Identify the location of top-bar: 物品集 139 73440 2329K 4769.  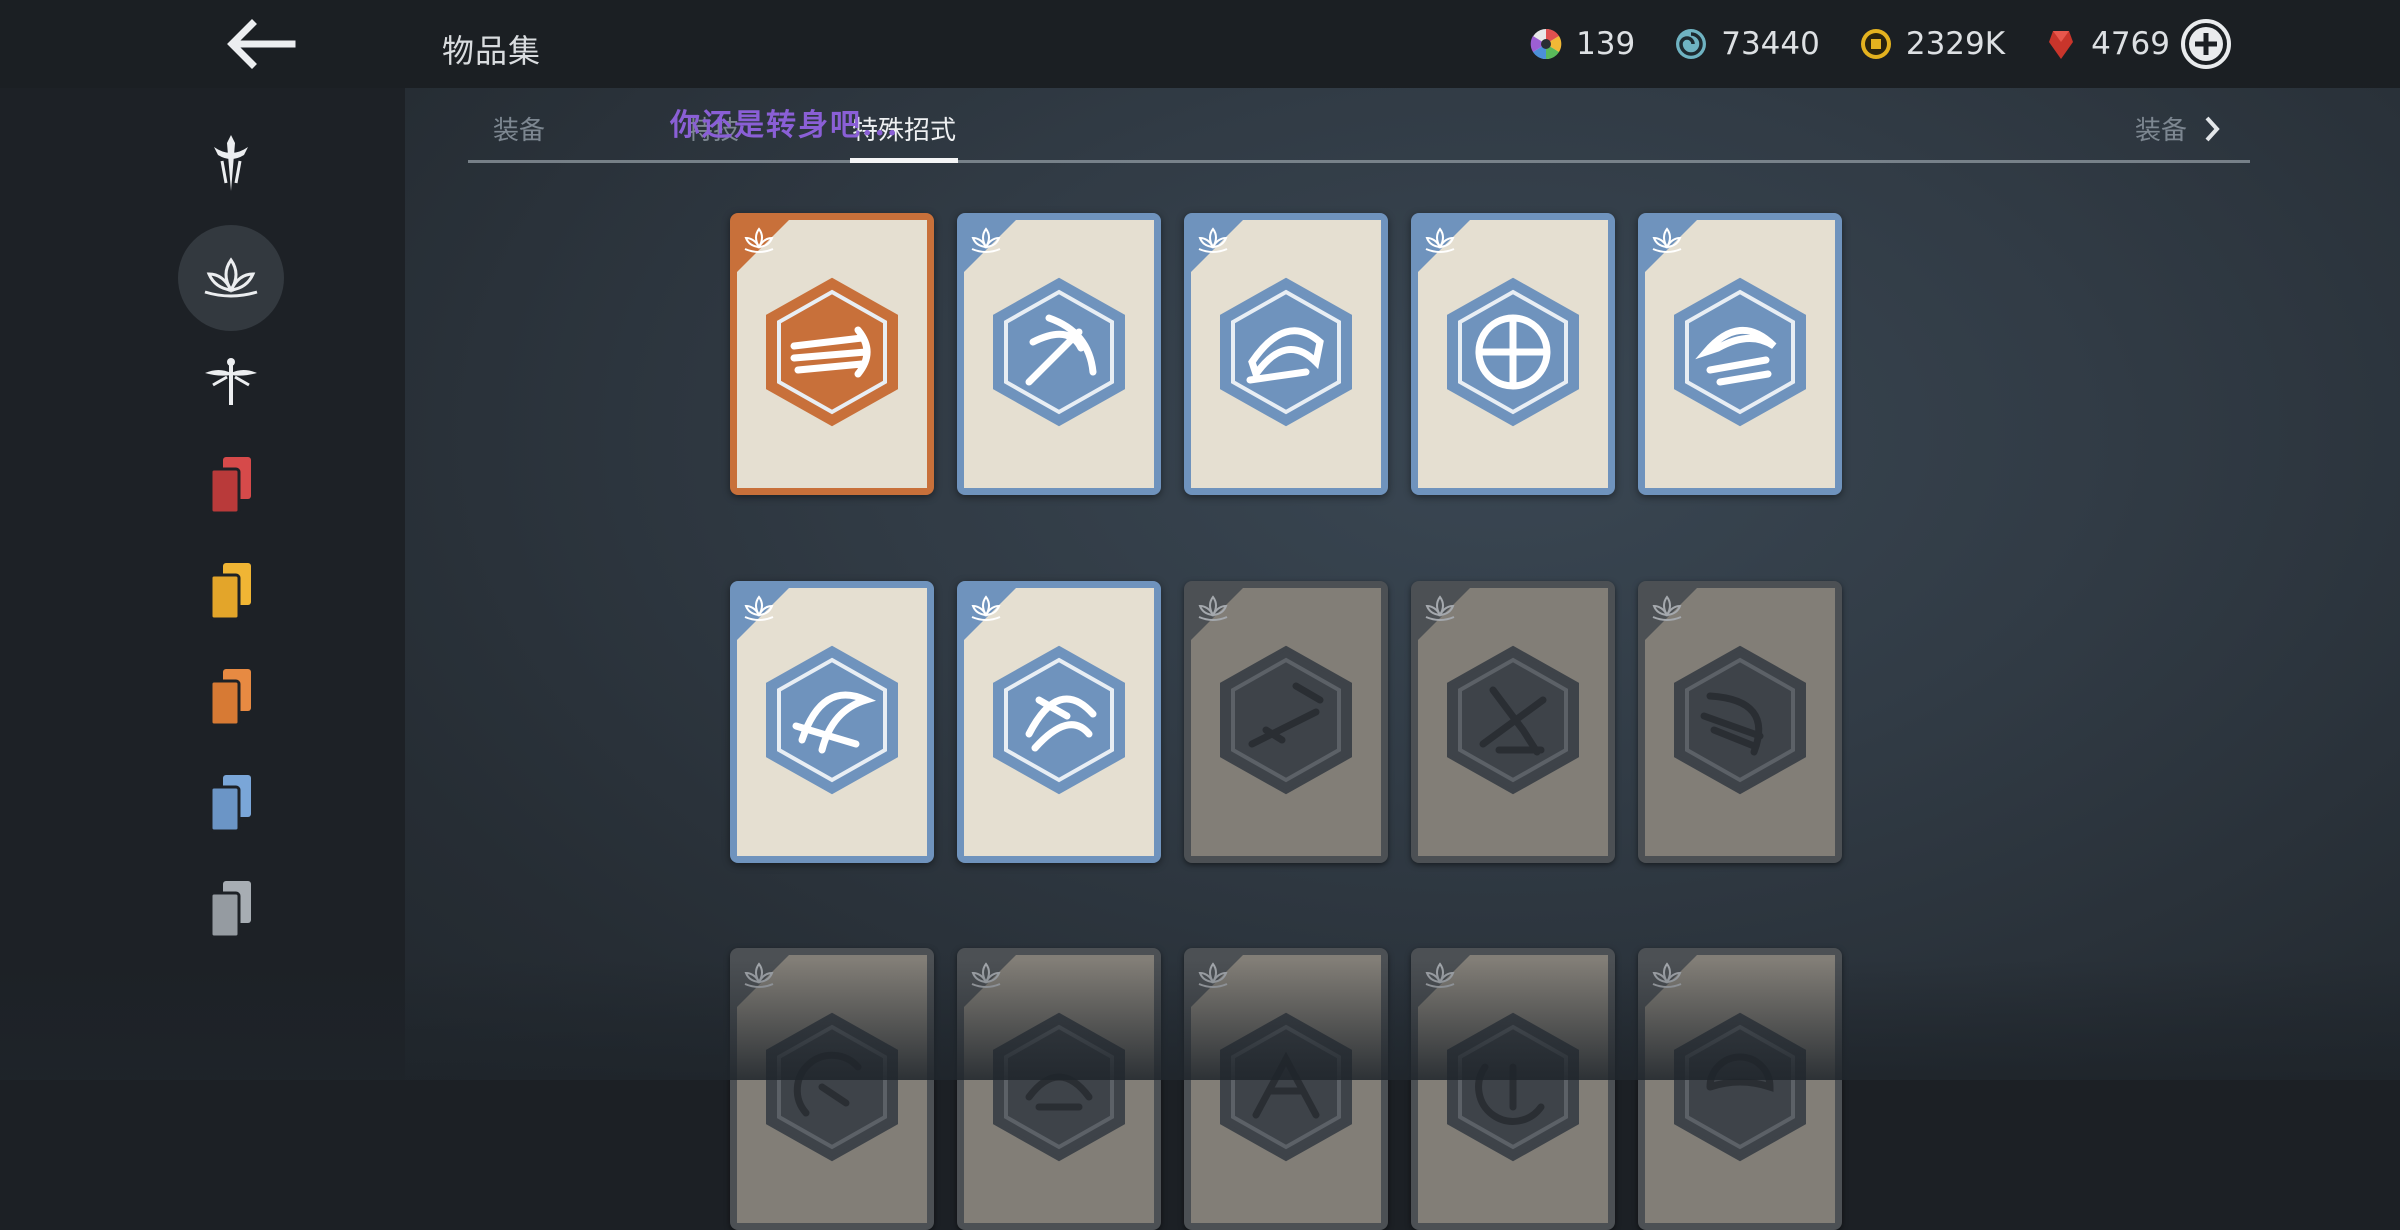
(1200, 44).